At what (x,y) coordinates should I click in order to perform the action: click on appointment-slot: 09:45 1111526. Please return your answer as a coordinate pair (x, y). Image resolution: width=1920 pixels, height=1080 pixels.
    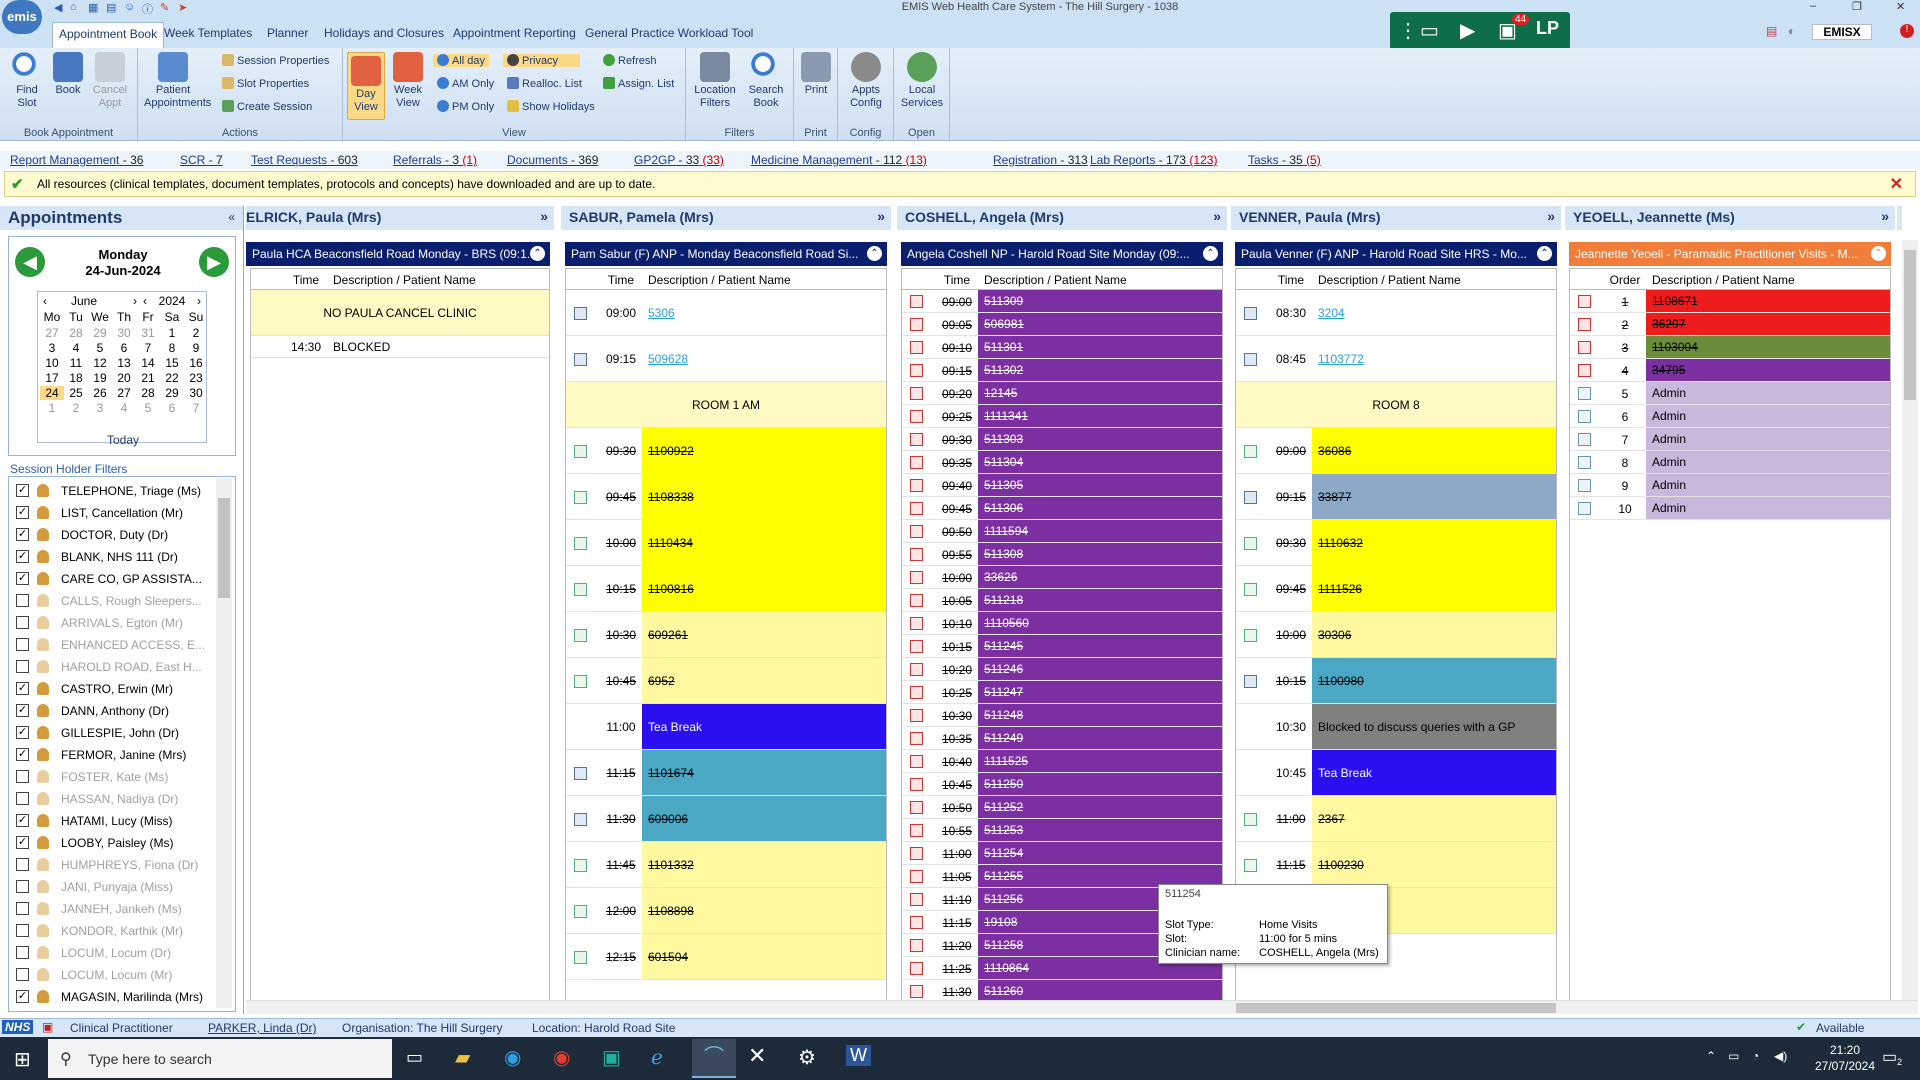
    Looking at the image, I should click on (1396, 589).